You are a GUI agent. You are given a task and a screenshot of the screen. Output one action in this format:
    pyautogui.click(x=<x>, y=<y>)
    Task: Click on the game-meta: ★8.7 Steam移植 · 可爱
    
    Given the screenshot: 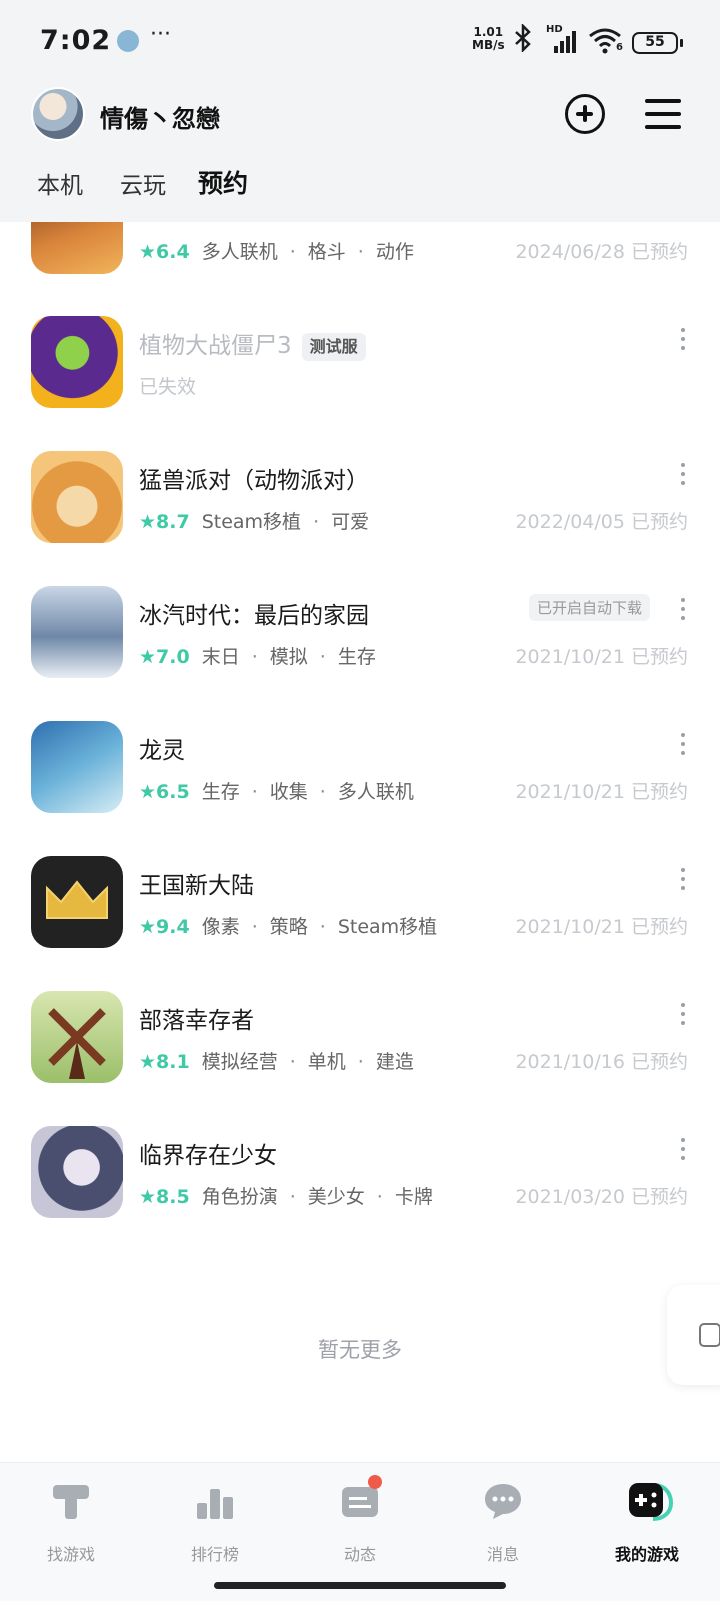 What is the action you would take?
    pyautogui.click(x=254, y=522)
    